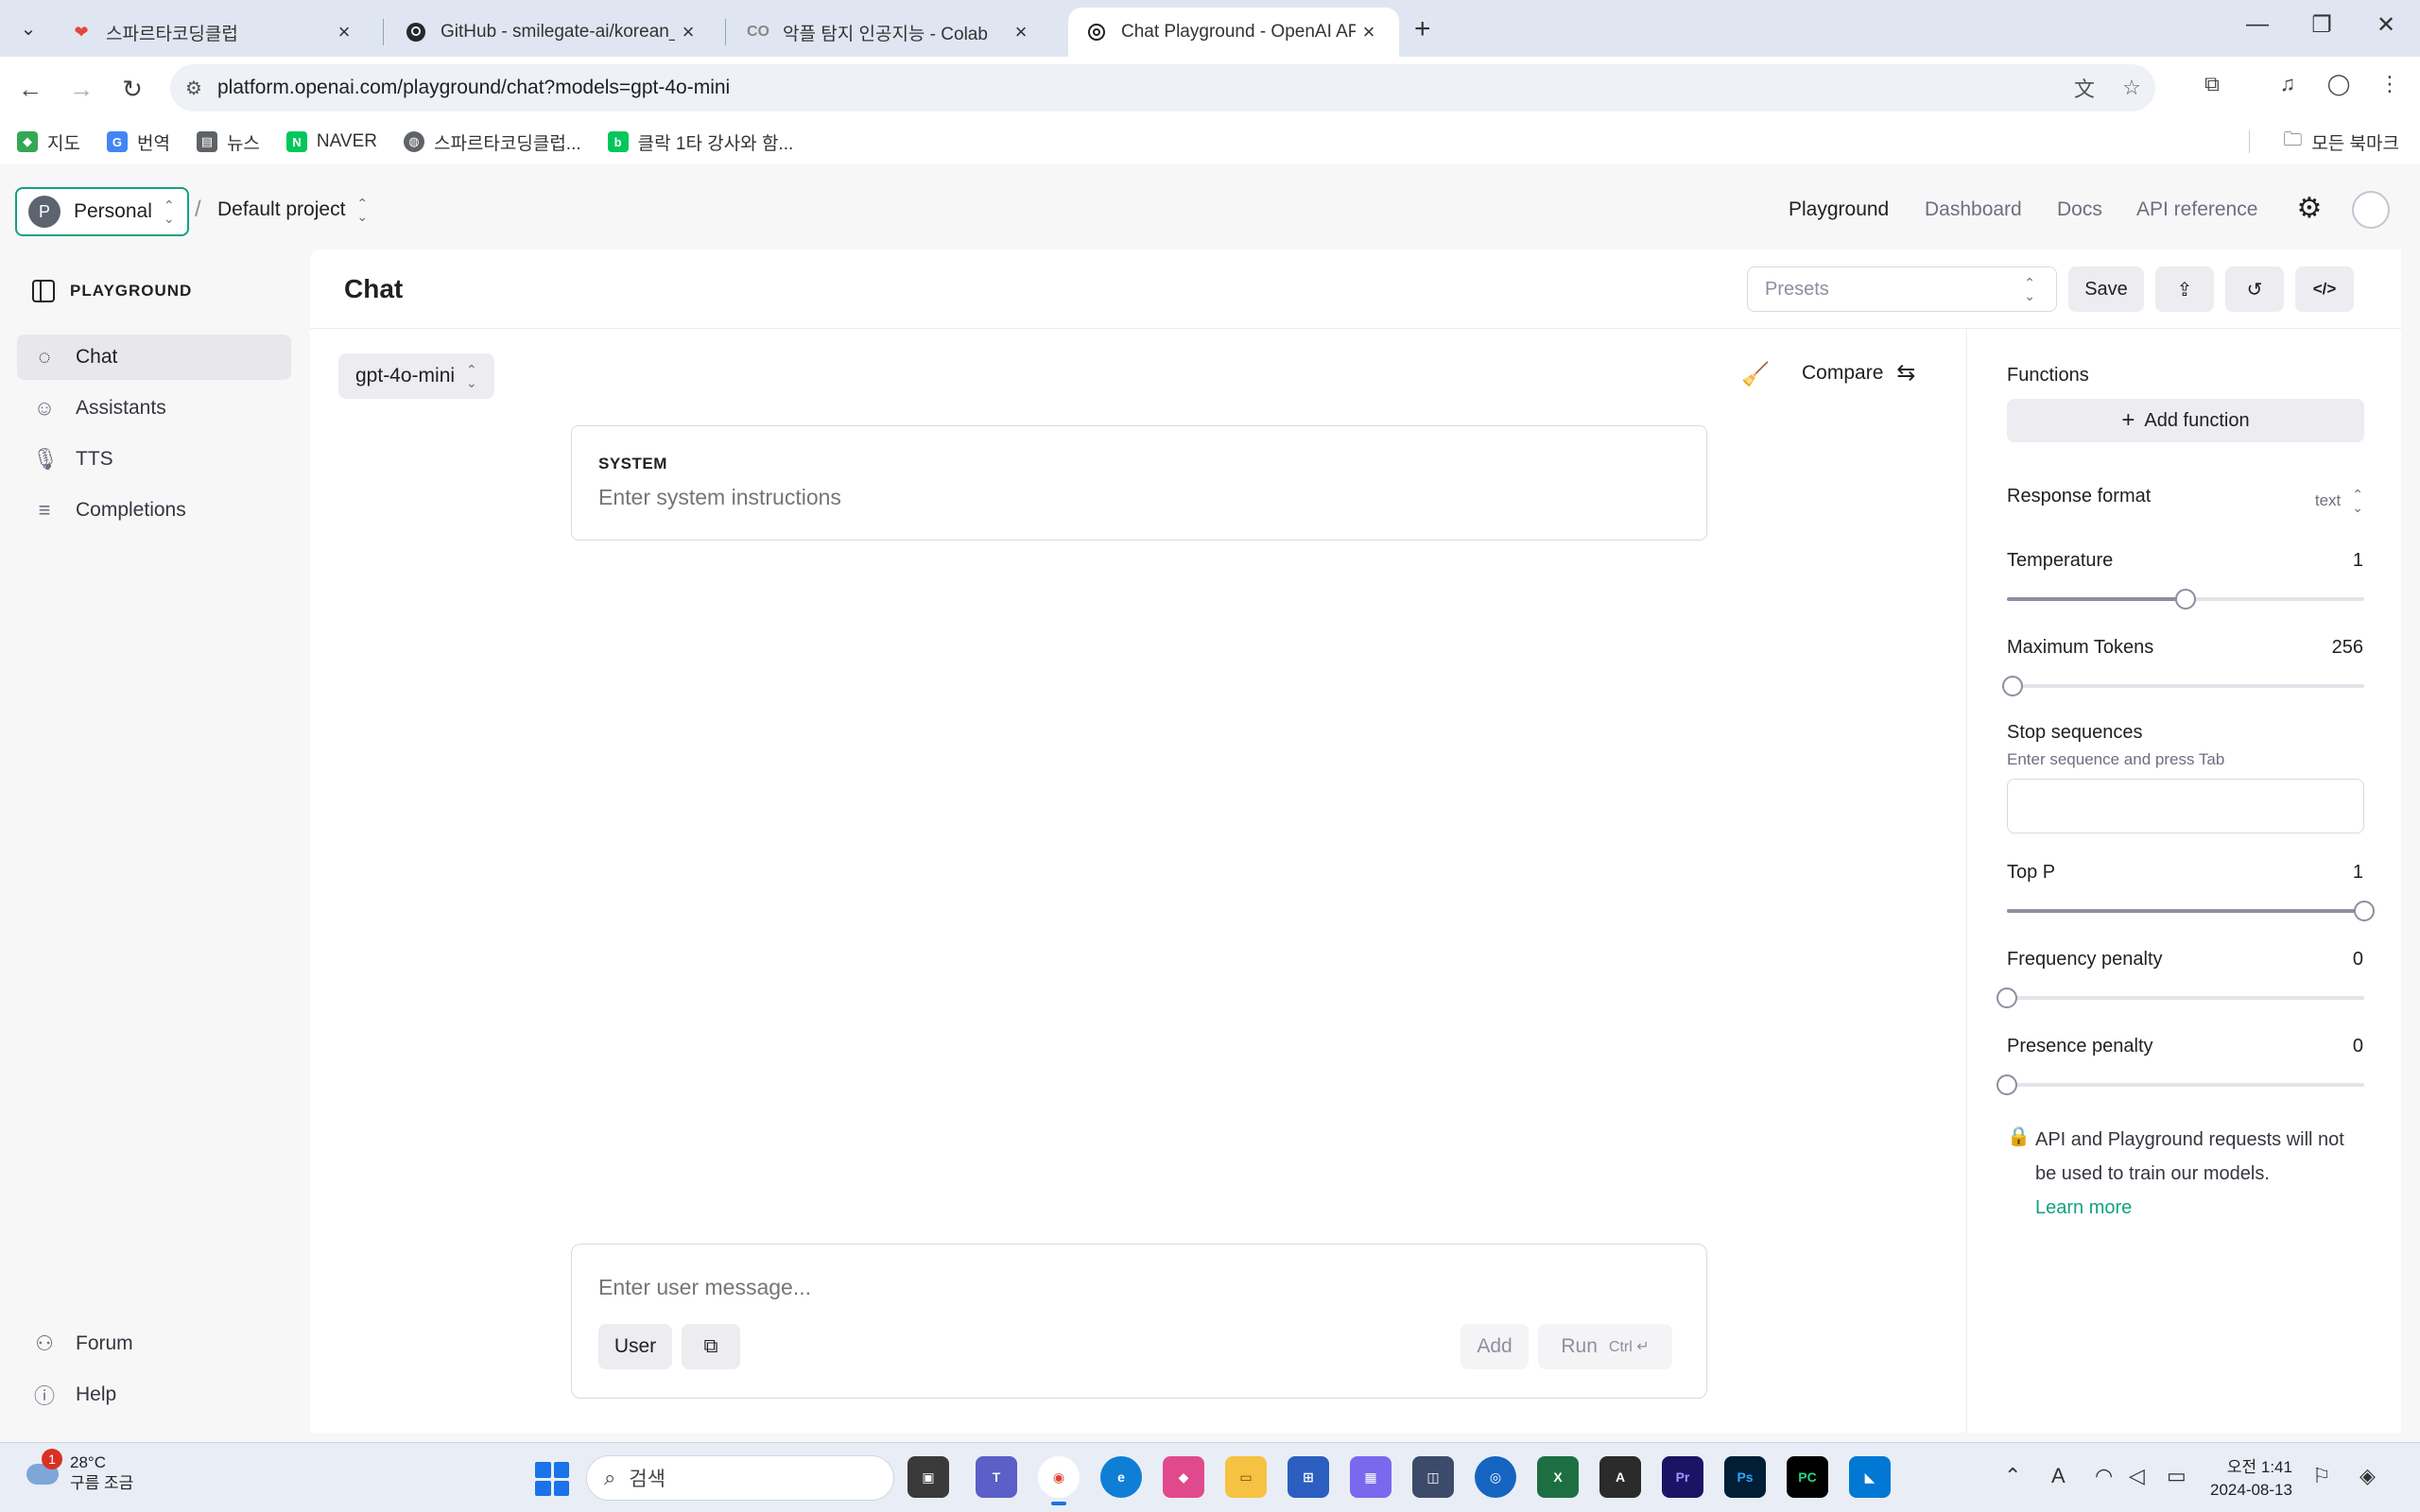 The image size is (2420, 1512). What do you see at coordinates (228, 142) in the screenshot?
I see `bookmark-news: ▤ 뉴스` at bounding box center [228, 142].